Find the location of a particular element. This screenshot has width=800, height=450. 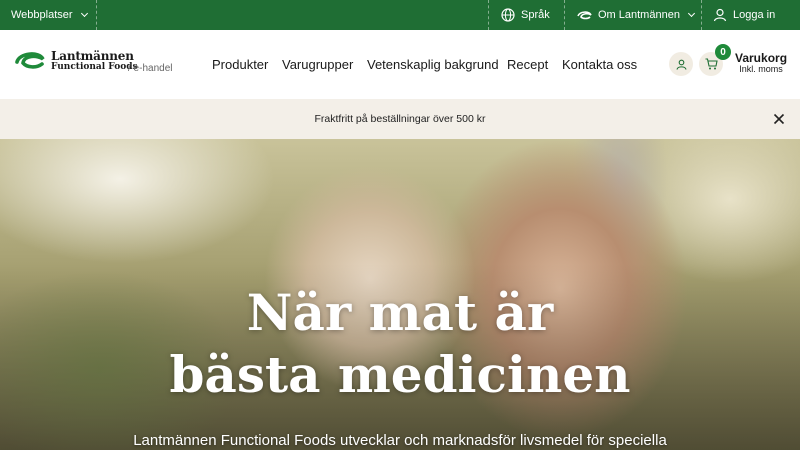

cart-count-badge: 0 is located at coordinates (723, 52).